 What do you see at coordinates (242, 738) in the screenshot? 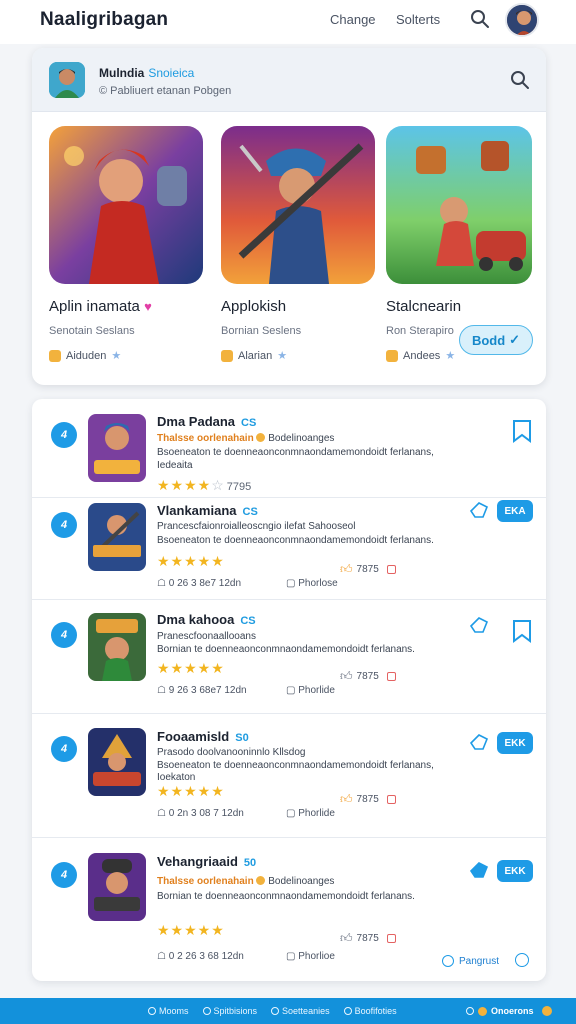
I see `game-tag: S0` at bounding box center [242, 738].